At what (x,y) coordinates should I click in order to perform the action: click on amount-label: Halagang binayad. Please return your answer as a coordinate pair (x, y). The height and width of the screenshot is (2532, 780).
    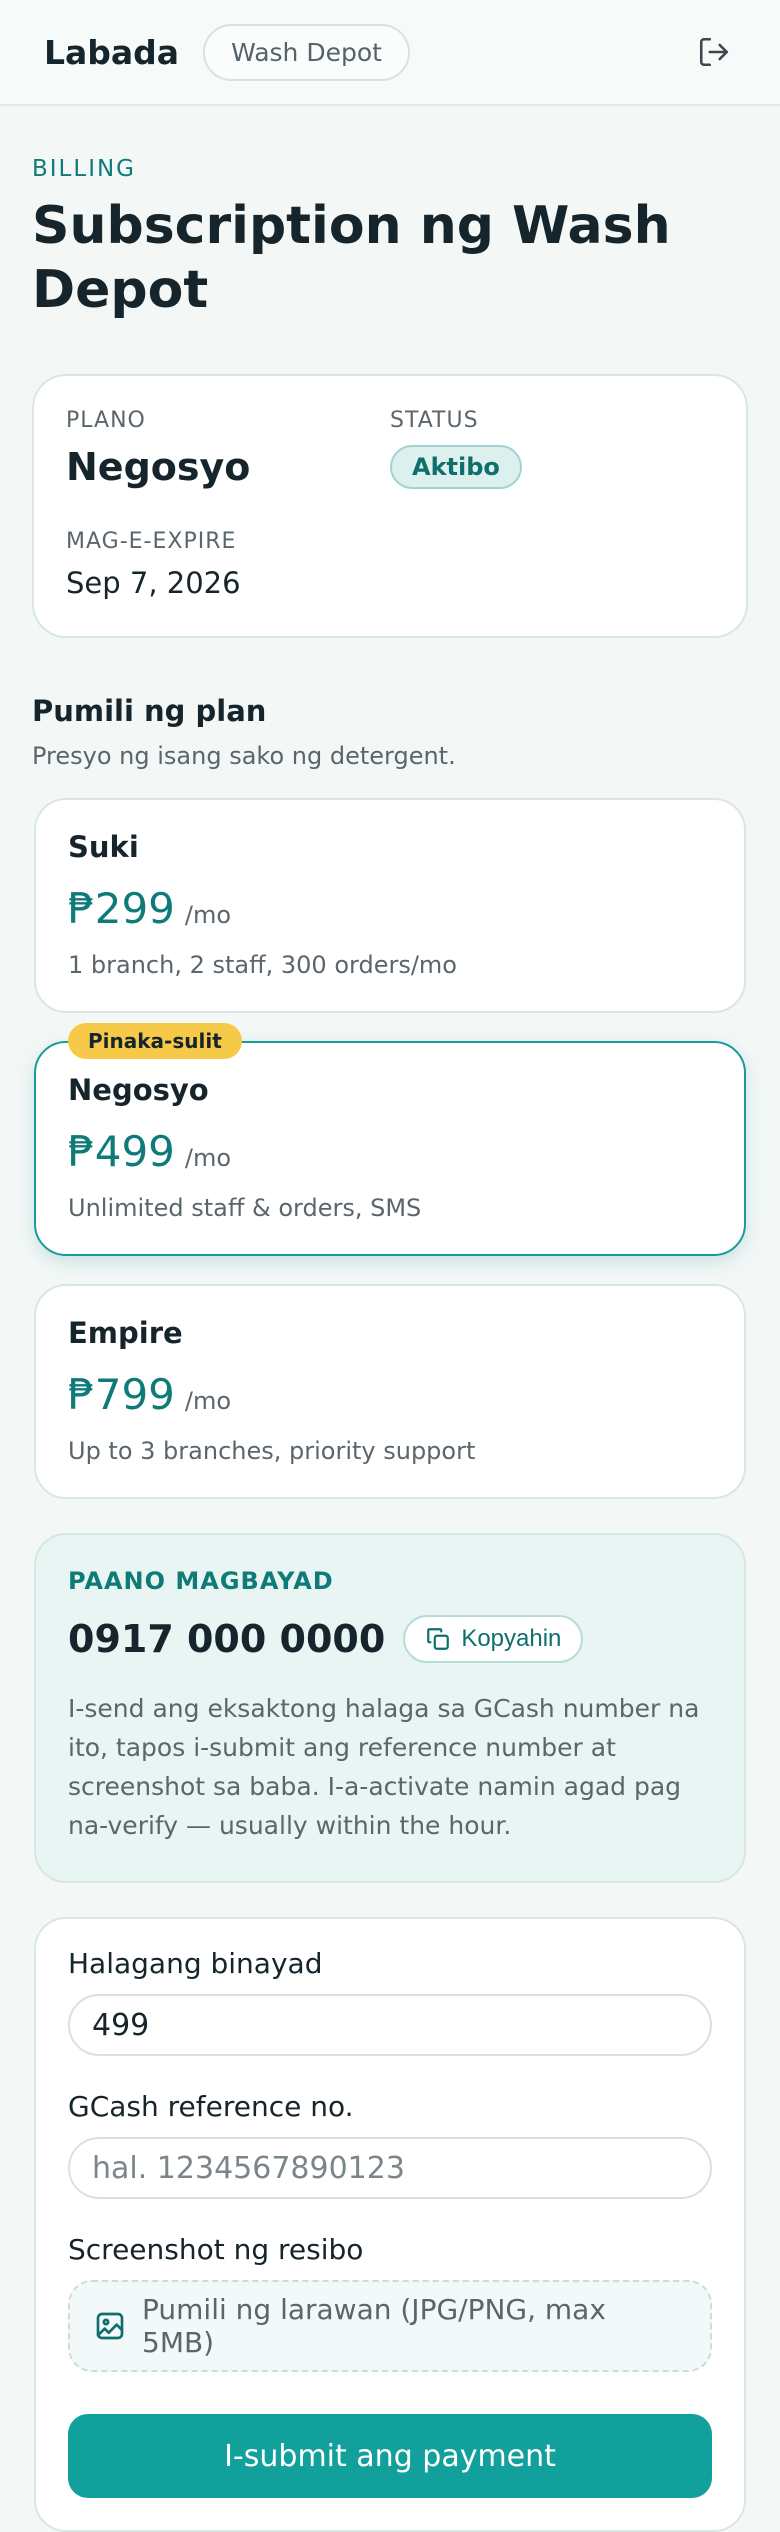
    Looking at the image, I should click on (195, 1963).